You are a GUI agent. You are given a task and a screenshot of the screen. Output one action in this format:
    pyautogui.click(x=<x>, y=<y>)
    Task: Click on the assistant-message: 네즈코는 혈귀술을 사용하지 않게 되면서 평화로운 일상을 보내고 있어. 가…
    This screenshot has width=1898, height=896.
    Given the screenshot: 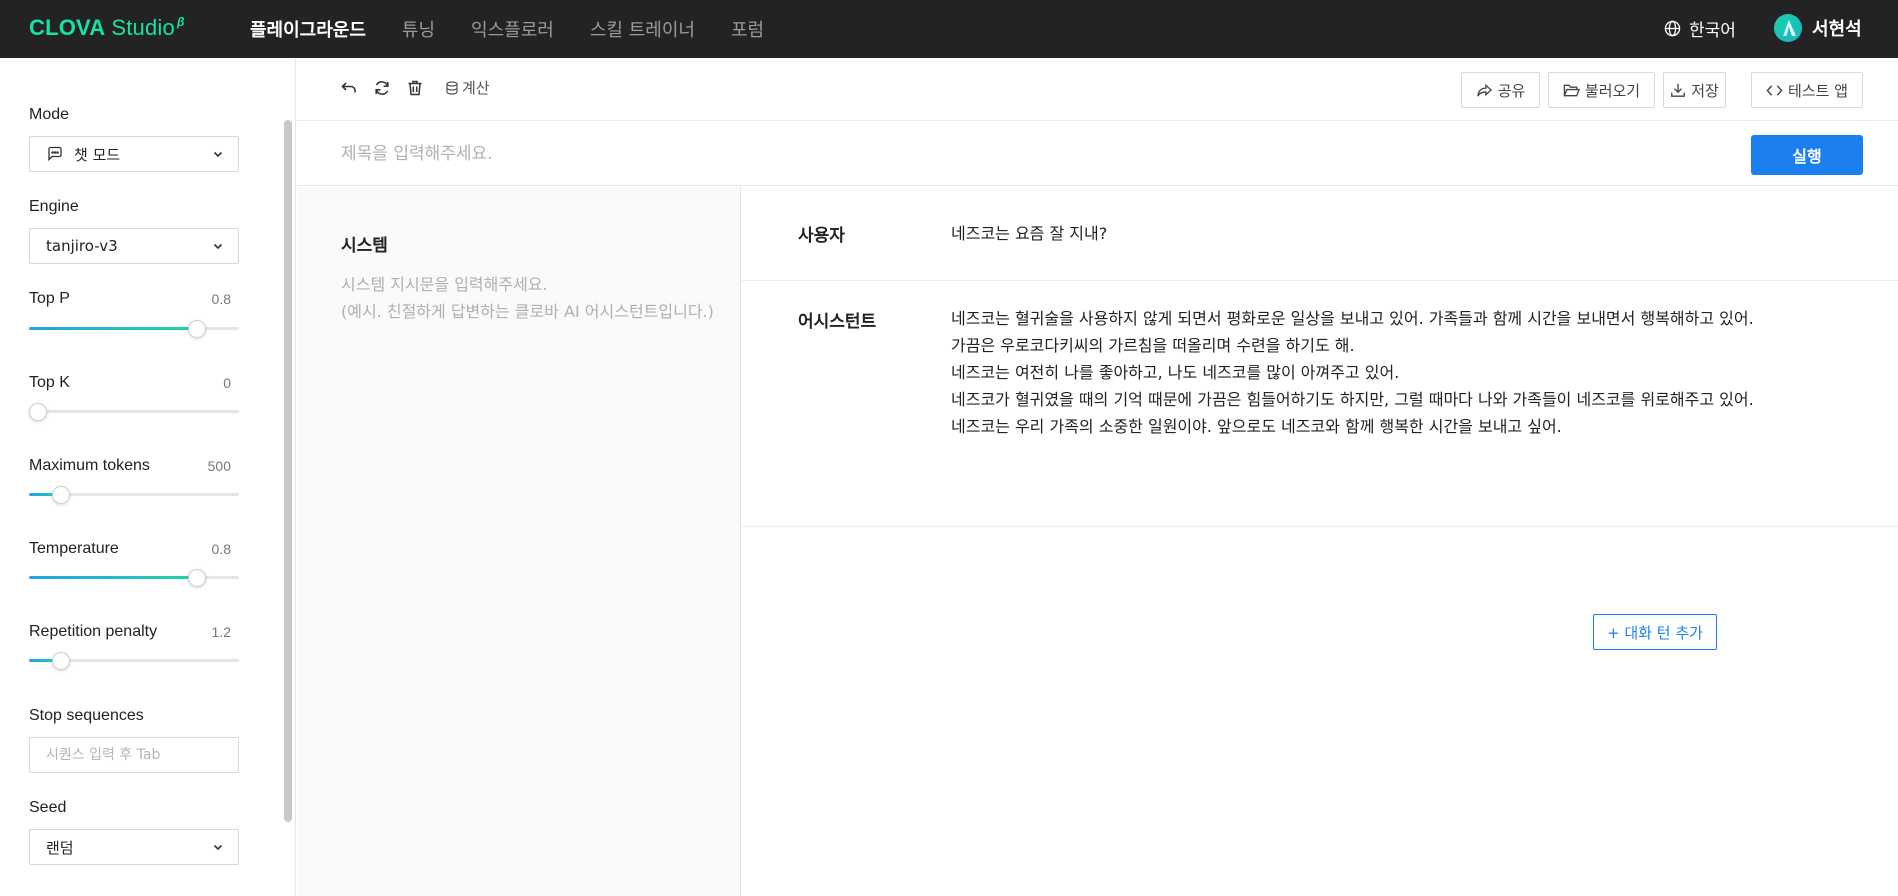 What is the action you would take?
    pyautogui.click(x=1386, y=372)
    